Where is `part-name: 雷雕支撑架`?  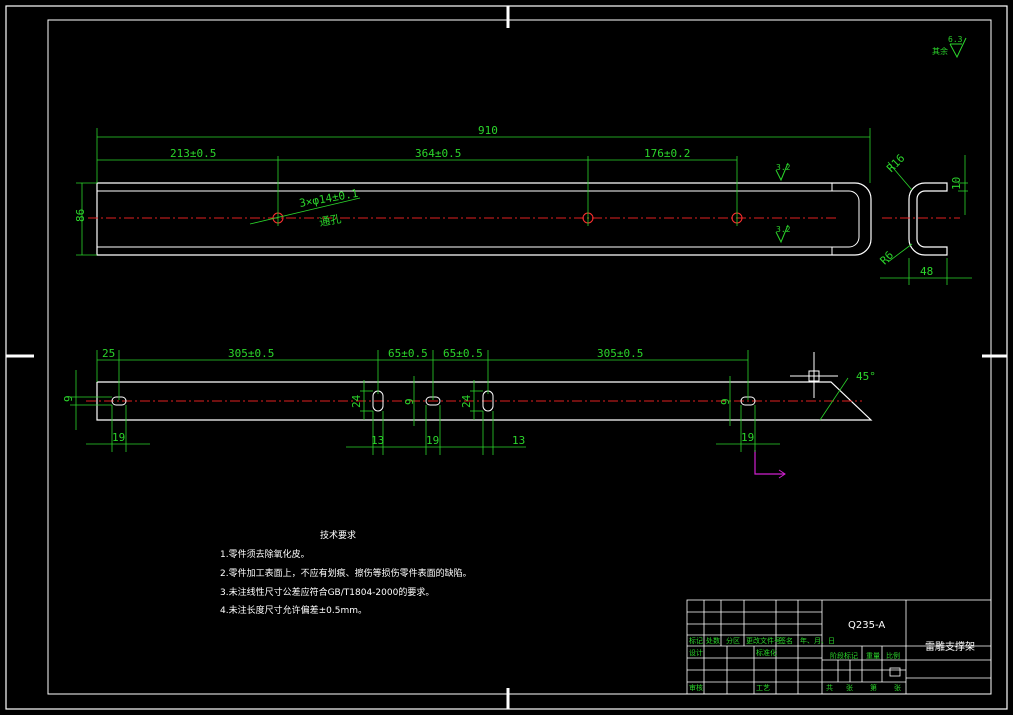
part-name: 雷雕支撑架 is located at coordinates (950, 646).